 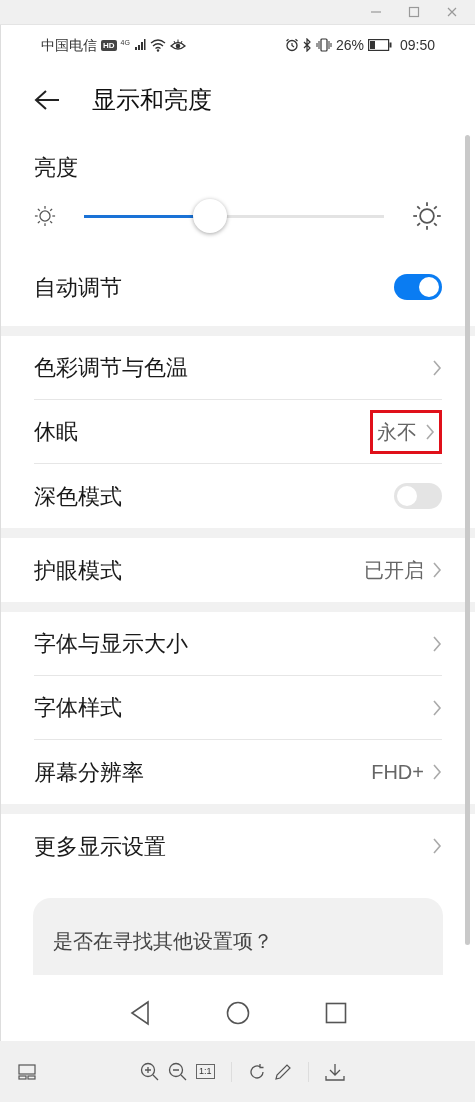 I want to click on suggestion-title: 是否在寻找其他设置项？, so click(x=163, y=941).